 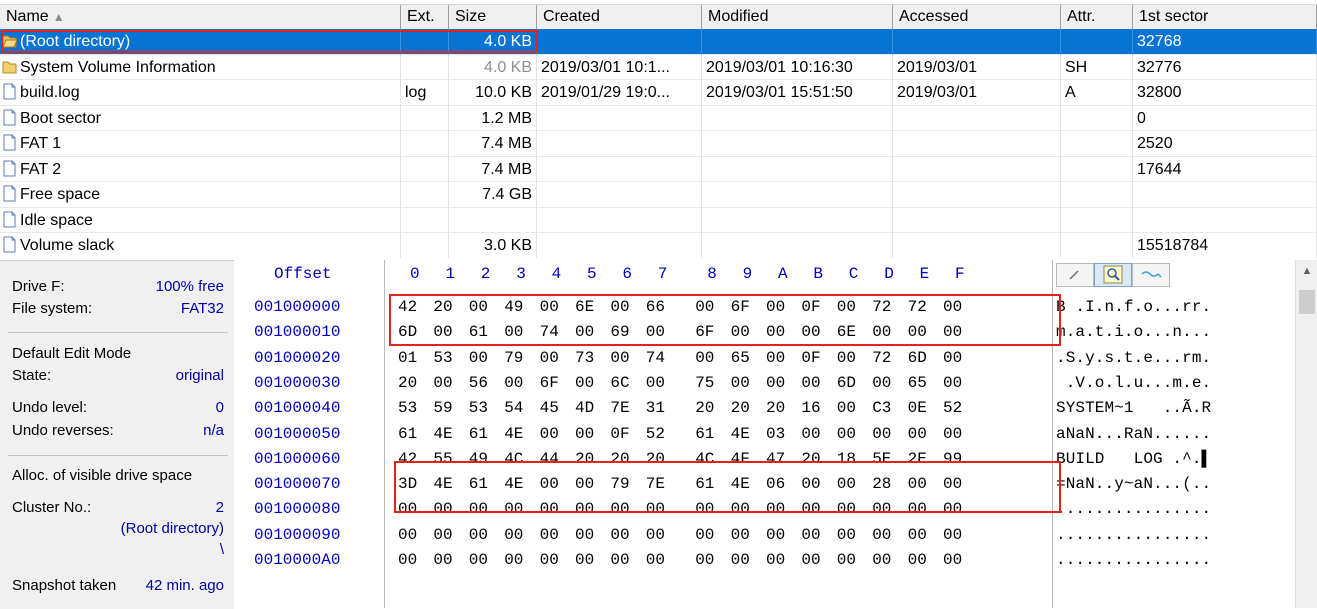 What do you see at coordinates (584, 358) in the screenshot?
I see `hex-byte: 73` at bounding box center [584, 358].